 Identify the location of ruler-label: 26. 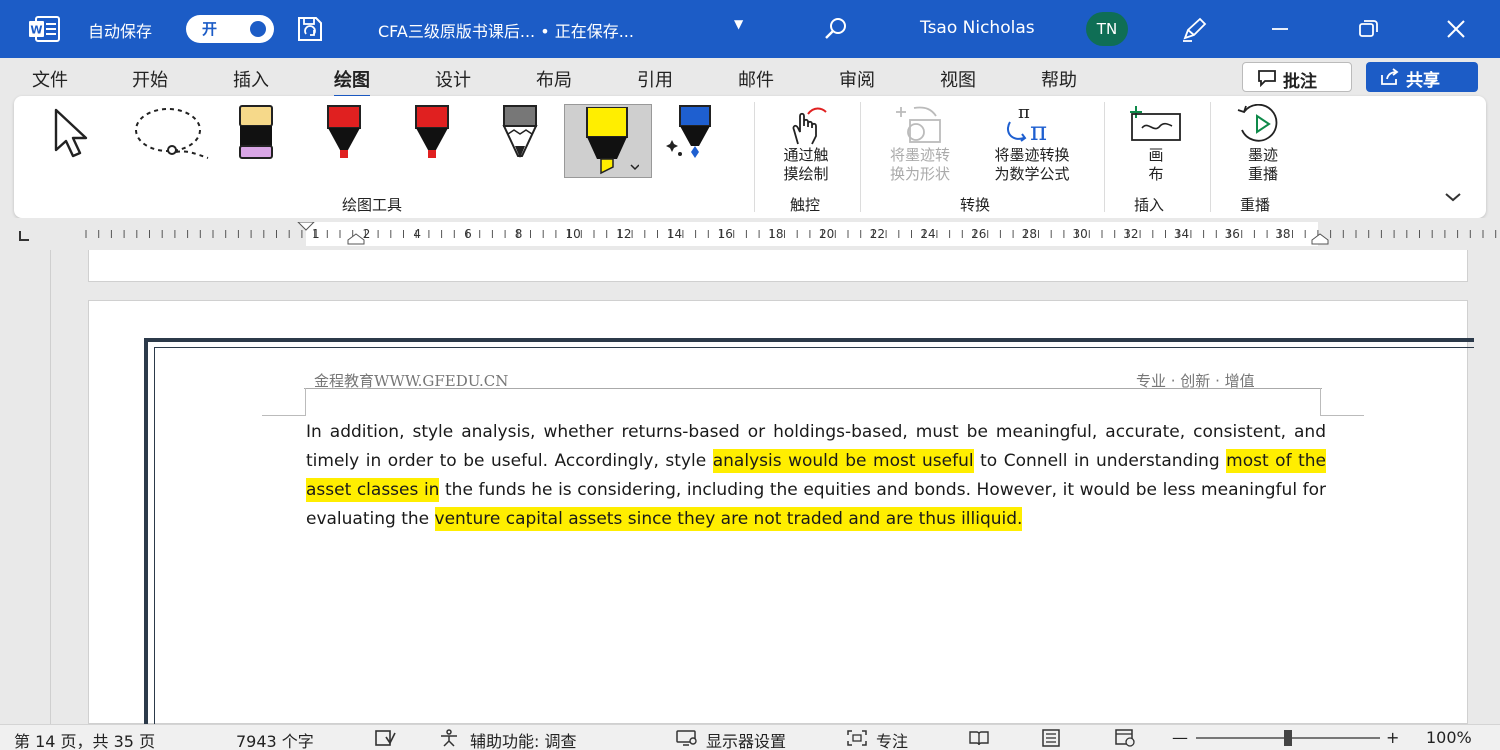
(978, 234).